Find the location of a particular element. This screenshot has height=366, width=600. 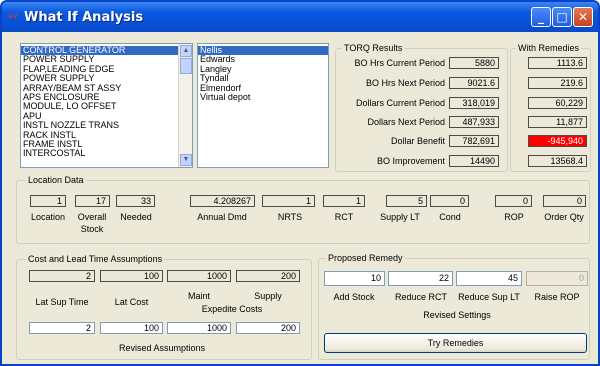

torq-result-value: 9021.6 is located at coordinates (474, 83).